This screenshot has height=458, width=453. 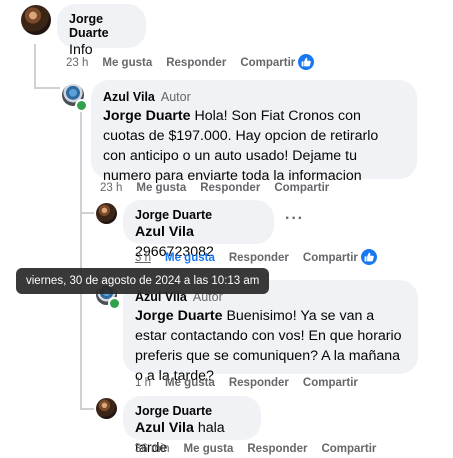 I want to click on more-options-icon: ···, so click(x=294, y=219).